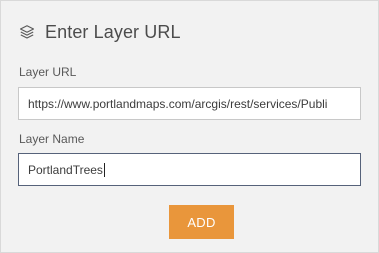 This screenshot has height=253, width=379. Describe the element at coordinates (113, 31) in the screenshot. I see `panel-title: Enter Layer URL` at that location.